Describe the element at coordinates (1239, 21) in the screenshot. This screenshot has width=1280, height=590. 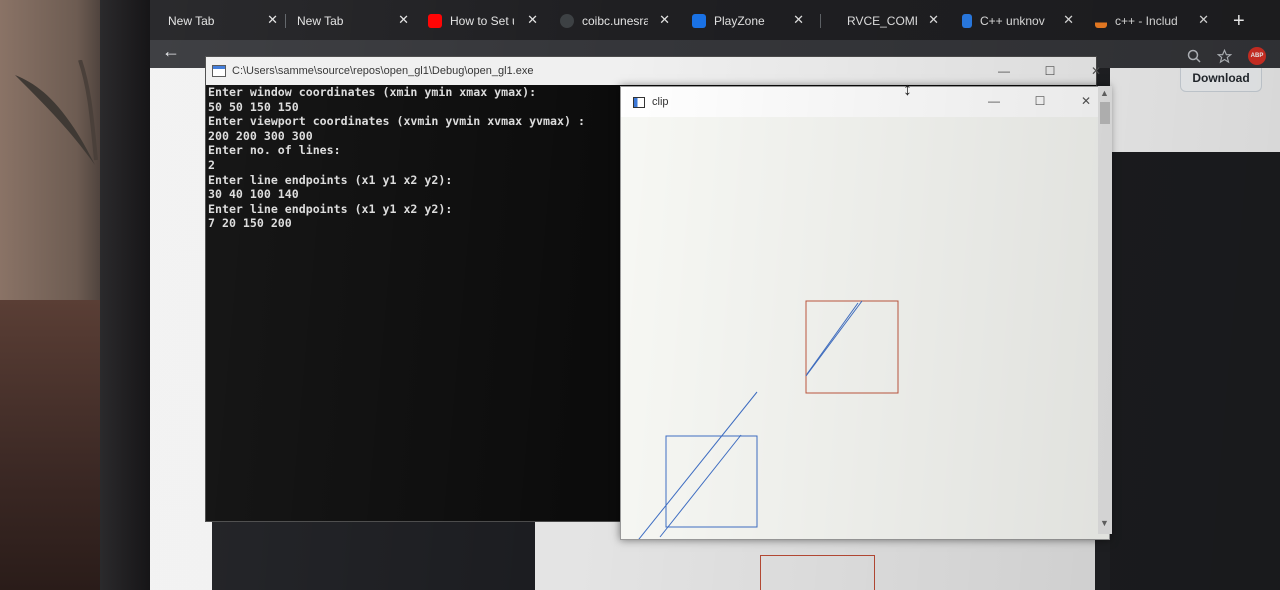
I see `new-tab-button: +` at that location.